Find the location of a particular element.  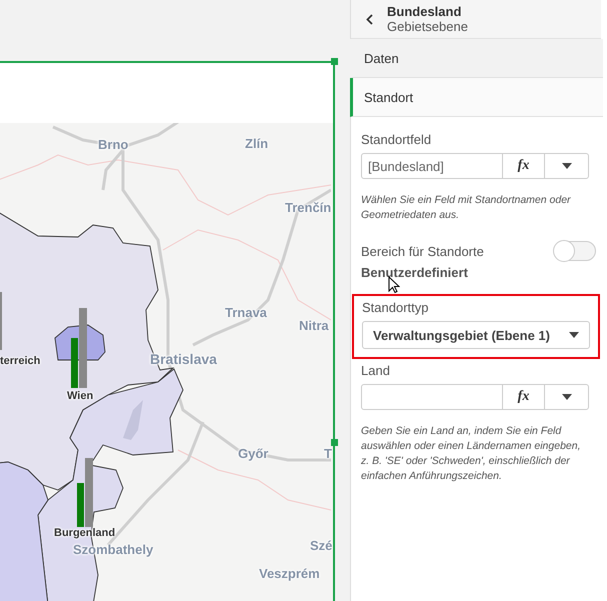

panel-subtitle: Gebietsebene is located at coordinates (427, 26).